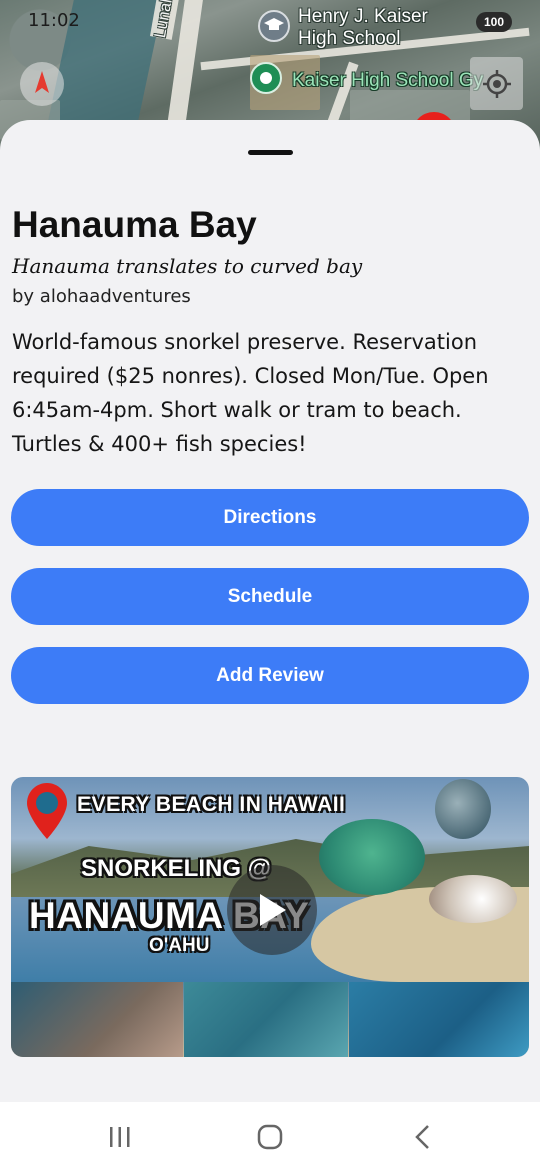 The height and width of the screenshot is (1170, 540). I want to click on back-icon, so click(422, 1137).